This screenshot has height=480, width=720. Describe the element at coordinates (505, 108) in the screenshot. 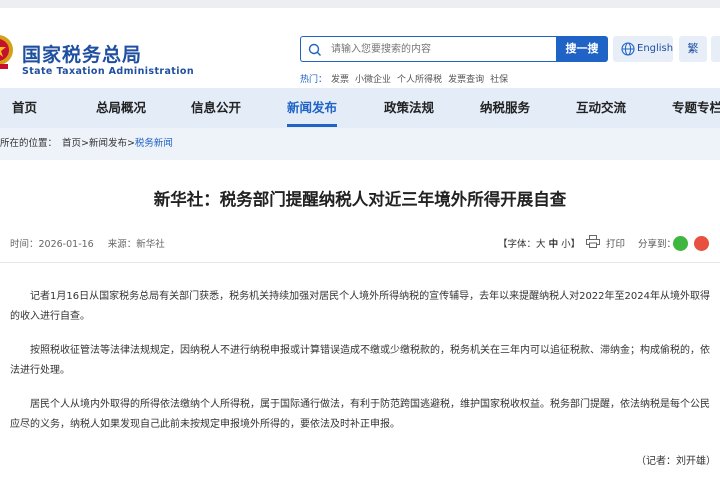

I see `nav-item-tax-service: 纳税服务` at that location.